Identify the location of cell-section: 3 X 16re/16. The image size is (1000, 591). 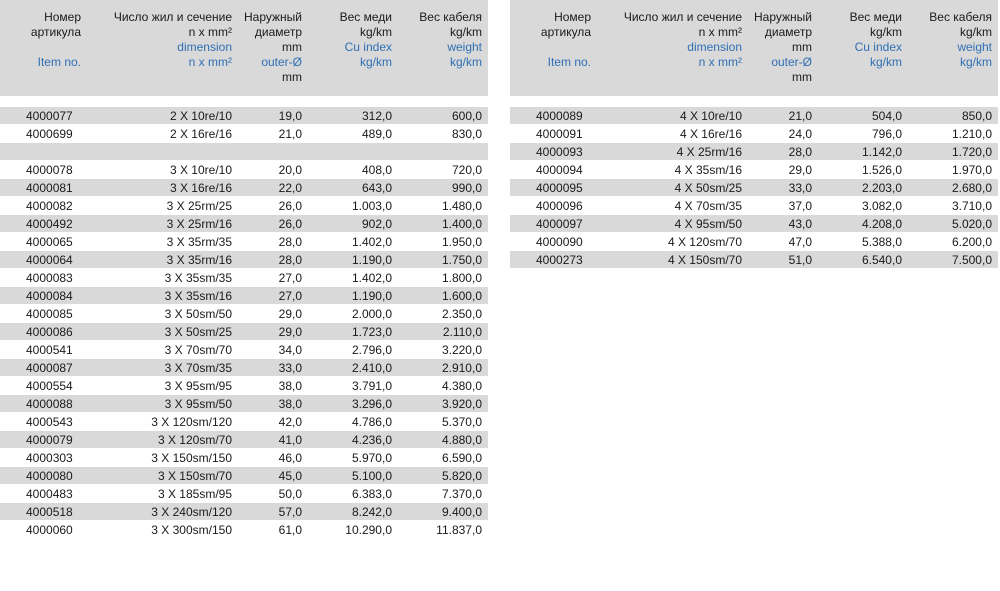
(200, 188).